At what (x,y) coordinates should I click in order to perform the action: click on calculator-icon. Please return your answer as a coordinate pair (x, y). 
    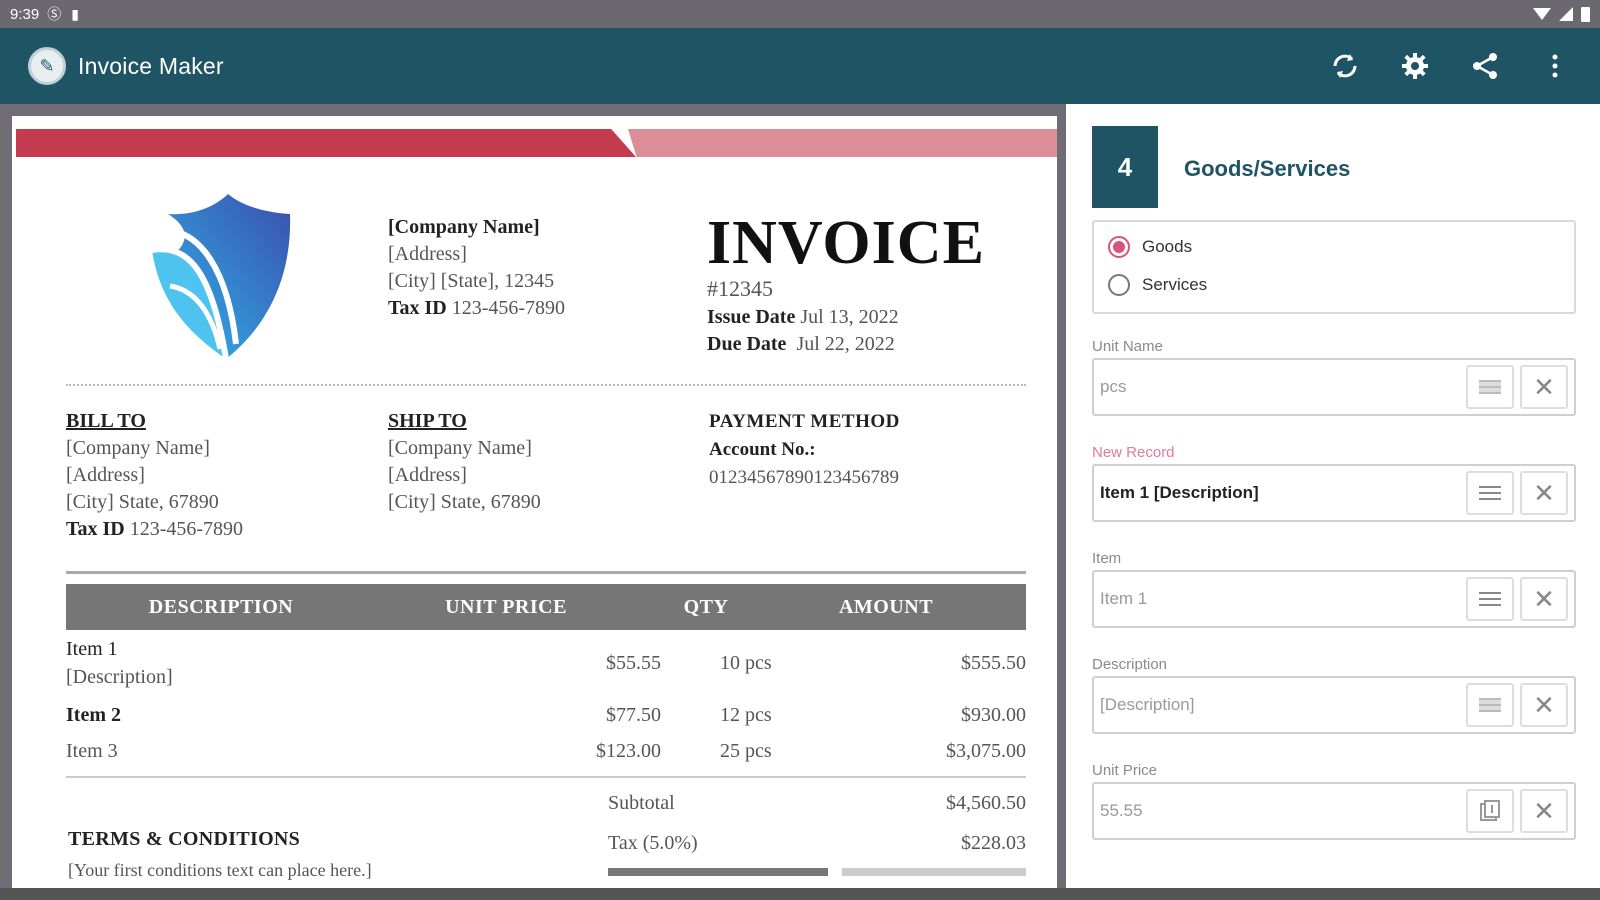
    Looking at the image, I should click on (1490, 810).